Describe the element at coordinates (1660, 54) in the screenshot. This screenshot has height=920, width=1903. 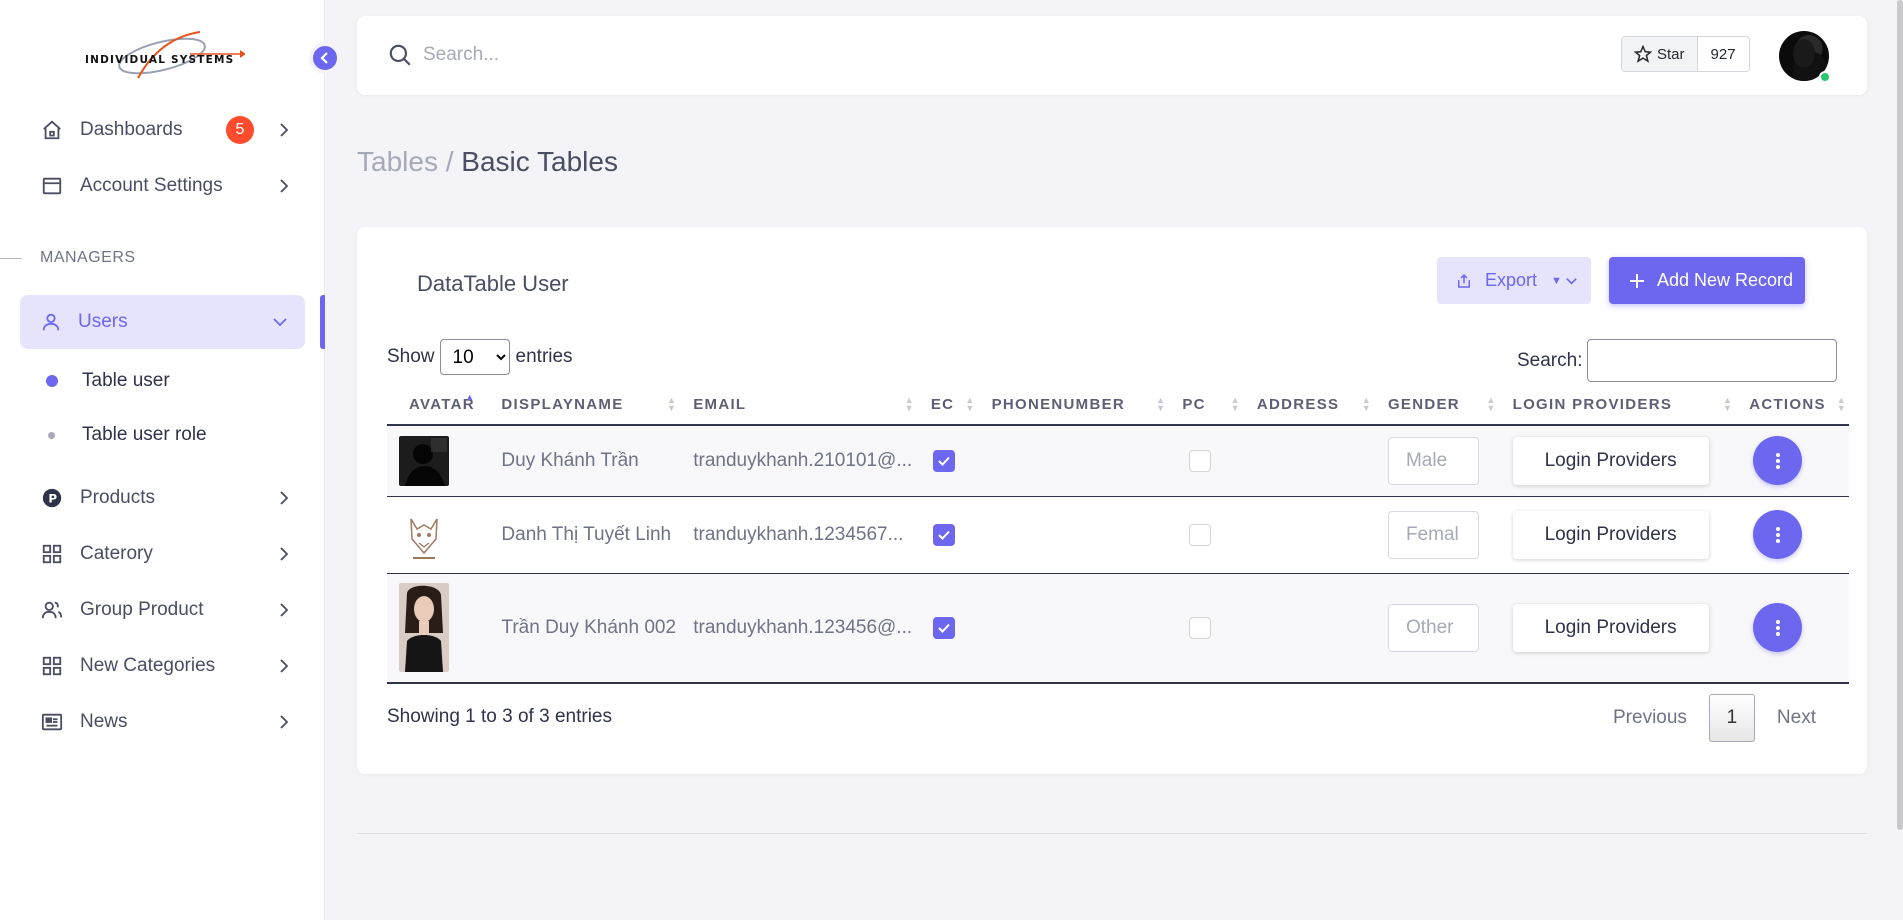
I see `star-button: Star` at that location.